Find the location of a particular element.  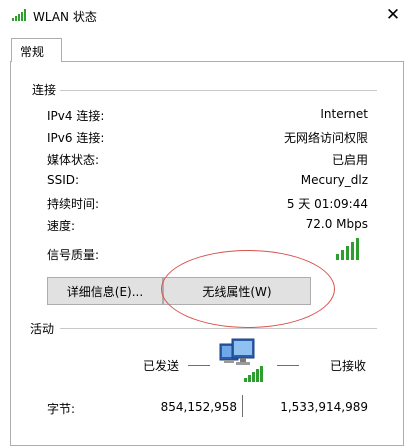

title-bar: WLAN 状态 ✕ is located at coordinates (206, 15).